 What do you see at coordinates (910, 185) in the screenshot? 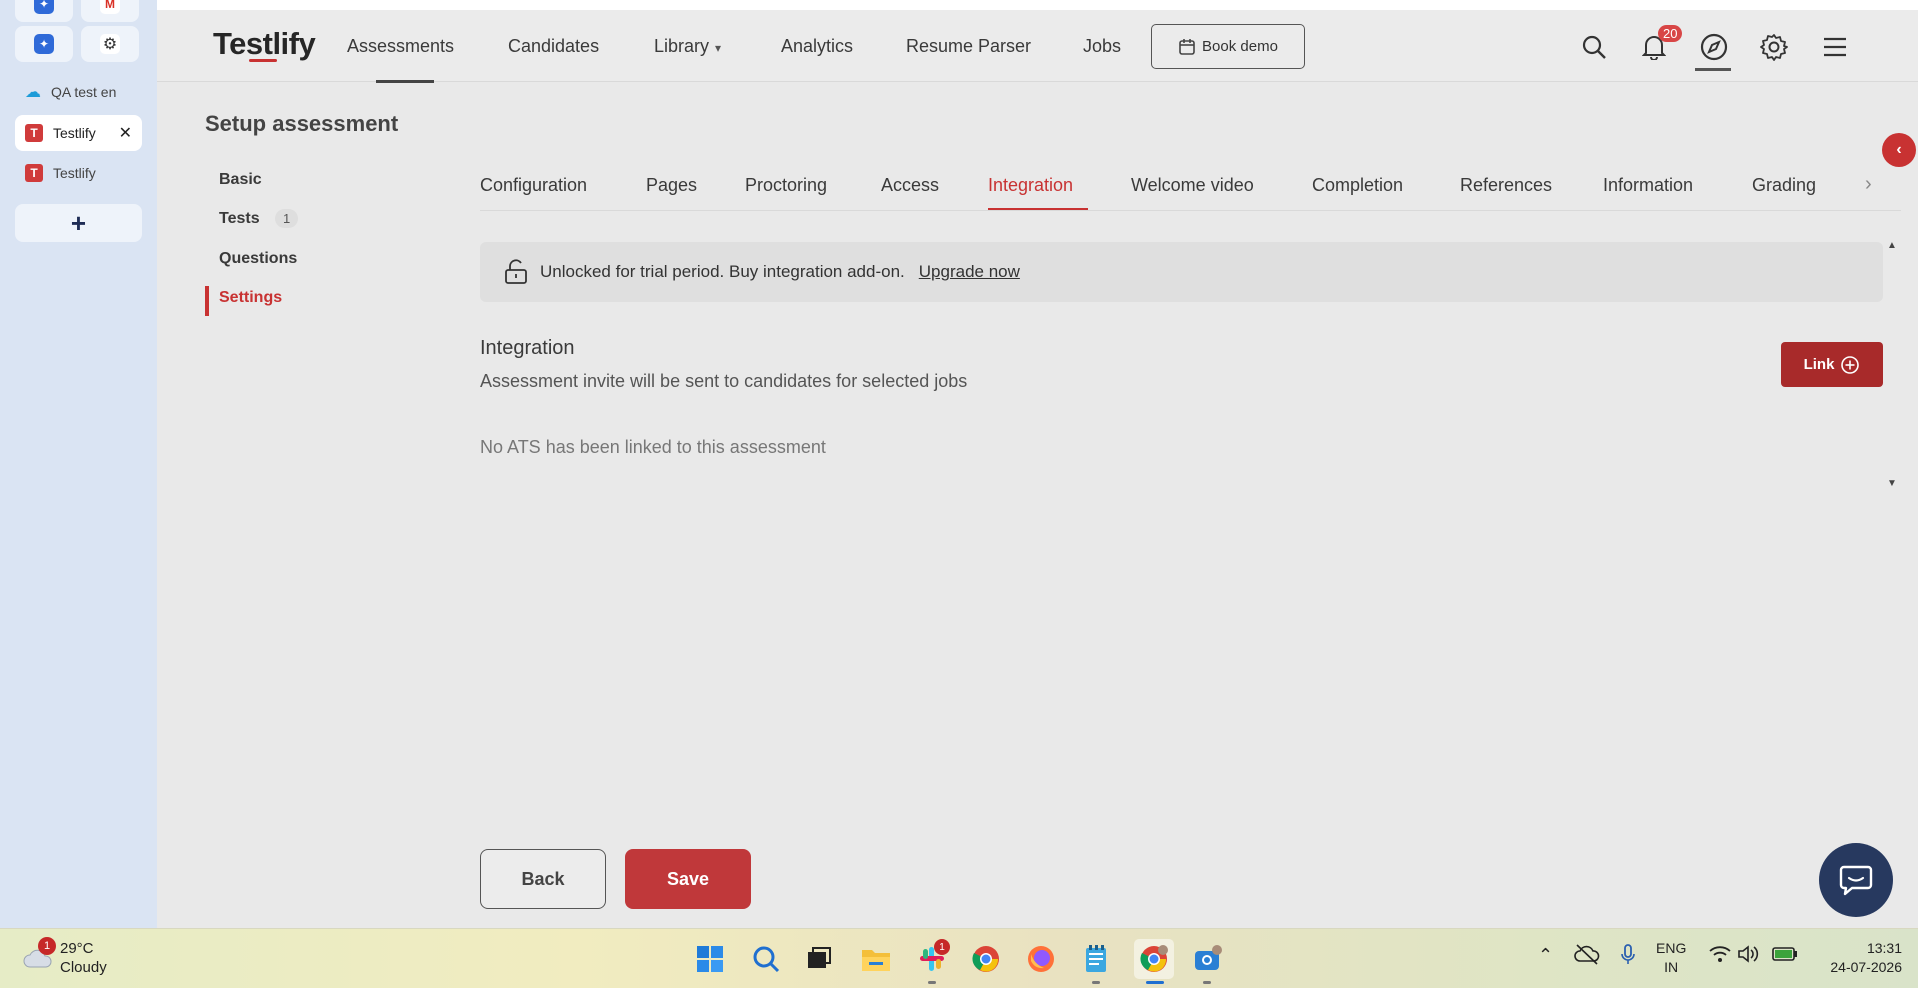
I see `tab-access: Access` at bounding box center [910, 185].